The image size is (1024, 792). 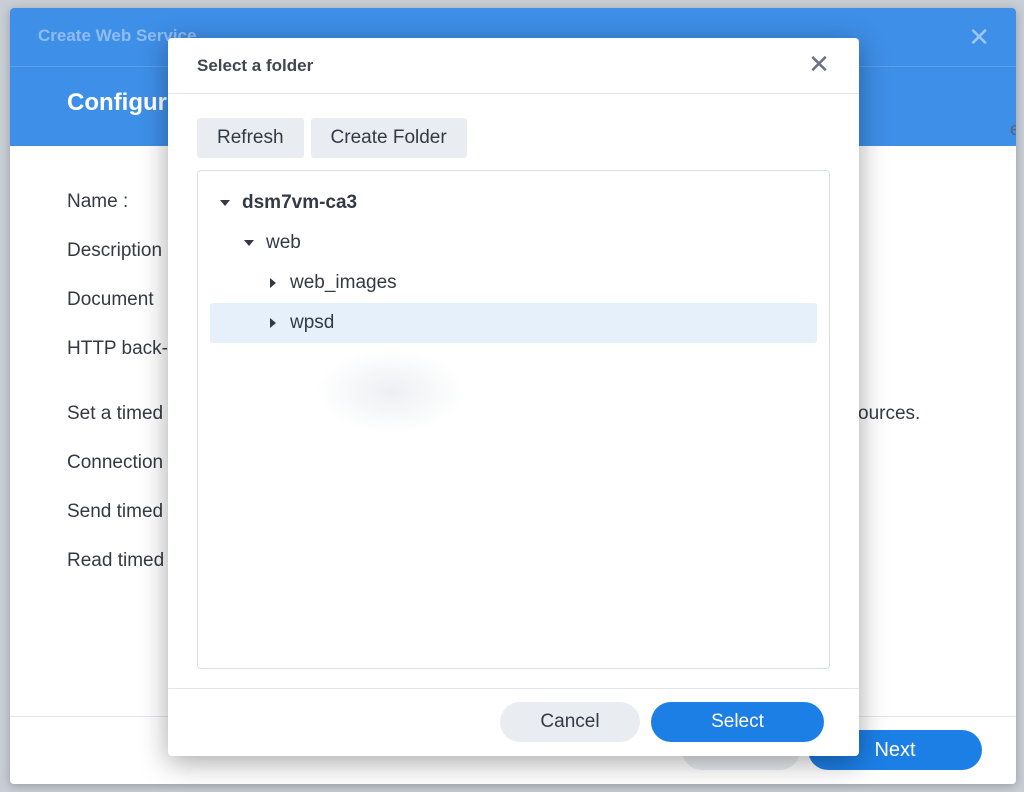 I want to click on form-label-http-backend: HTTP back-, so click(x=118, y=348).